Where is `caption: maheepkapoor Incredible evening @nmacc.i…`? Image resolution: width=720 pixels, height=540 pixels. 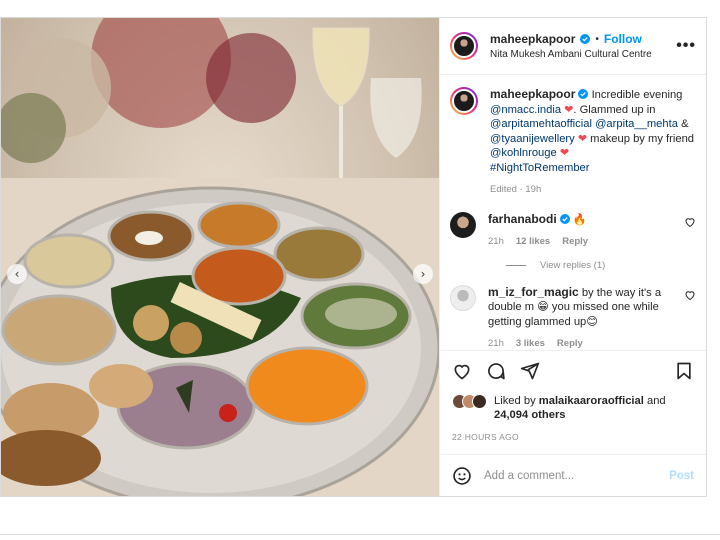
caption: maheepkapoor Incredible evening @nmacc.i… is located at coordinates (573, 142).